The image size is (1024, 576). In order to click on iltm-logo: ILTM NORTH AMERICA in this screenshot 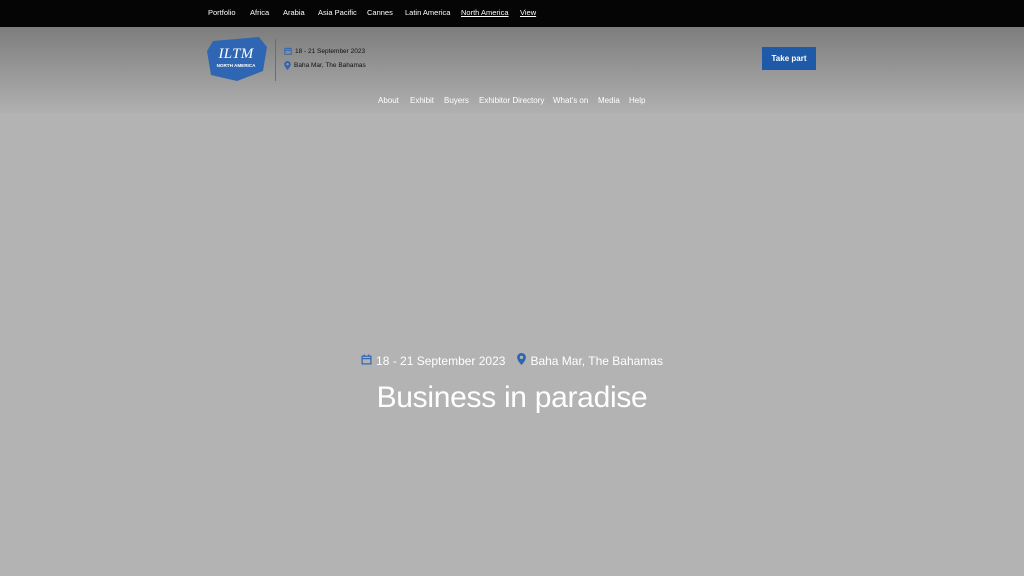, I will do `click(238, 59)`.